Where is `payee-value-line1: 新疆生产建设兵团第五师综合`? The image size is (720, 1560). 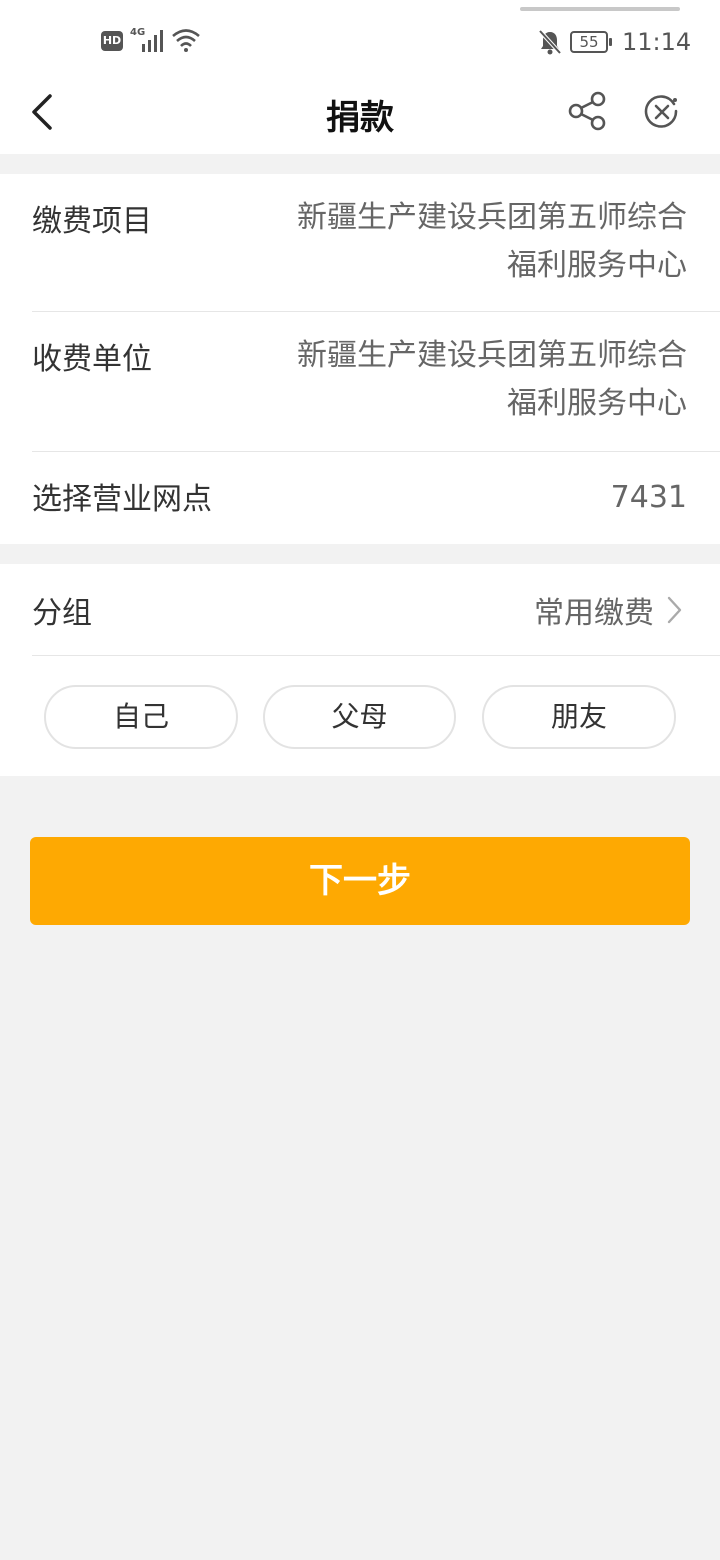
payee-value-line1: 新疆生产建设兵团第五师综合 is located at coordinates (492, 355).